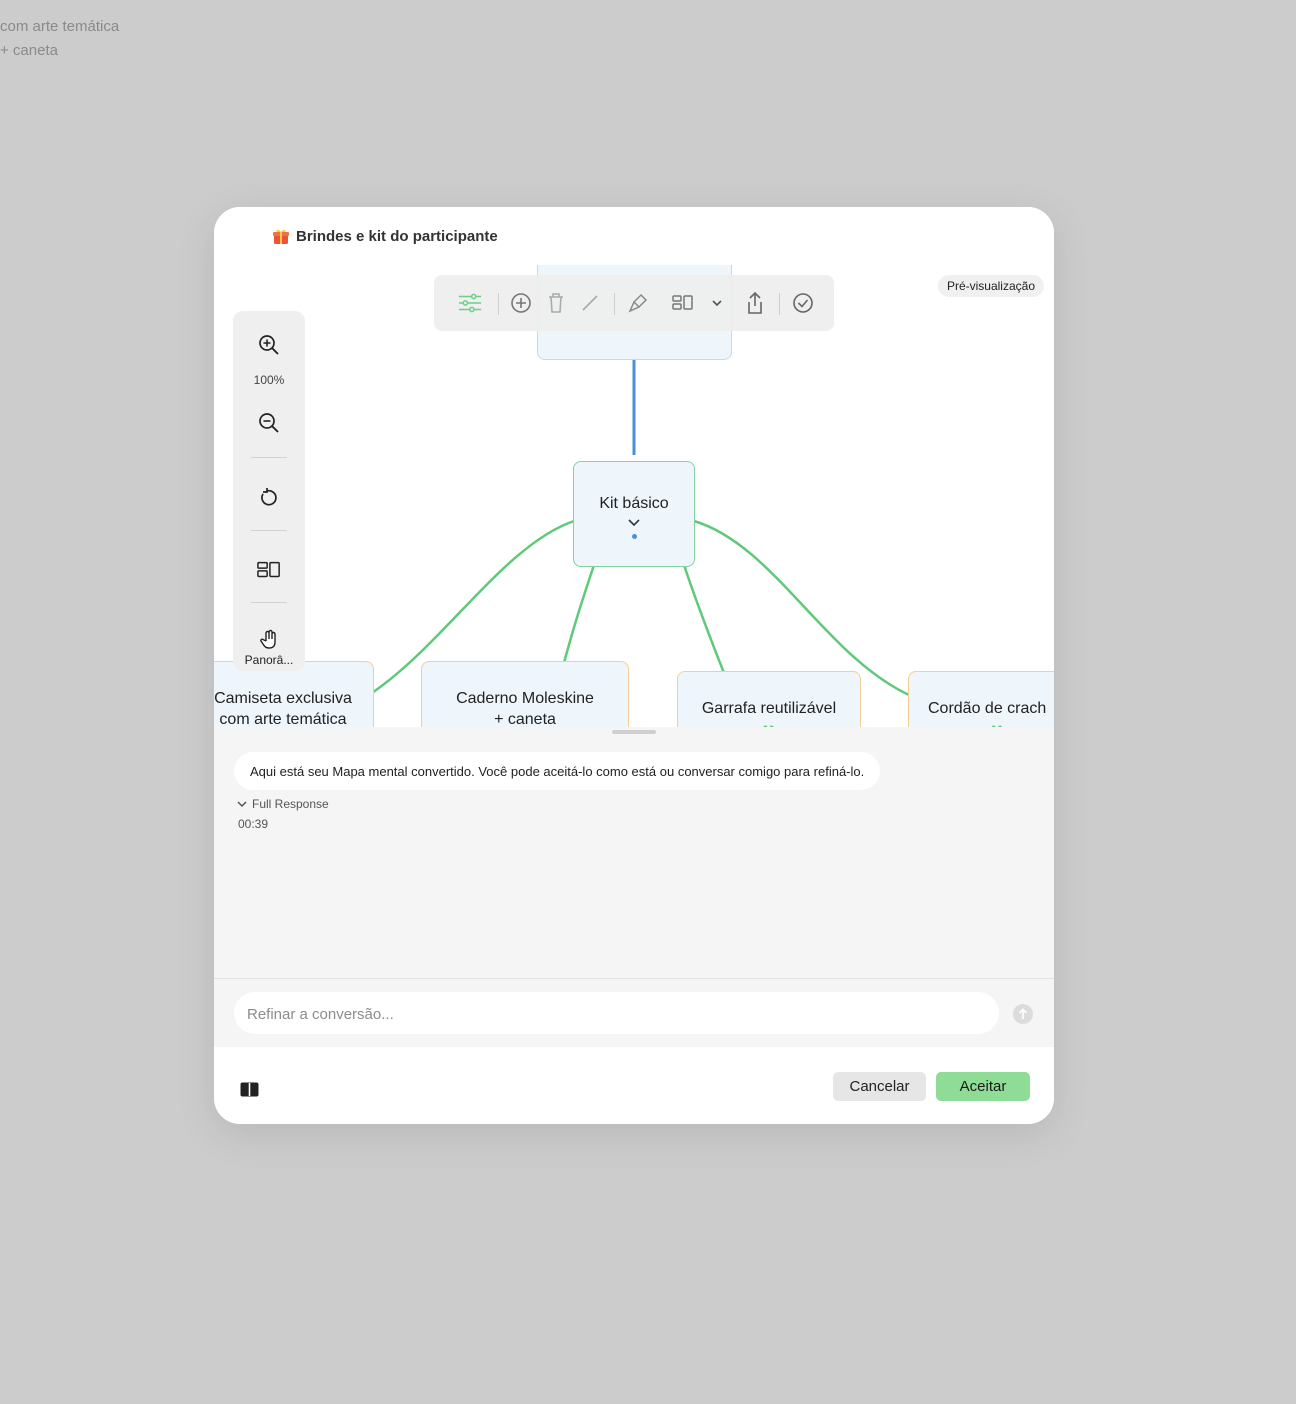  I want to click on pan-hand-icon, so click(269, 639).